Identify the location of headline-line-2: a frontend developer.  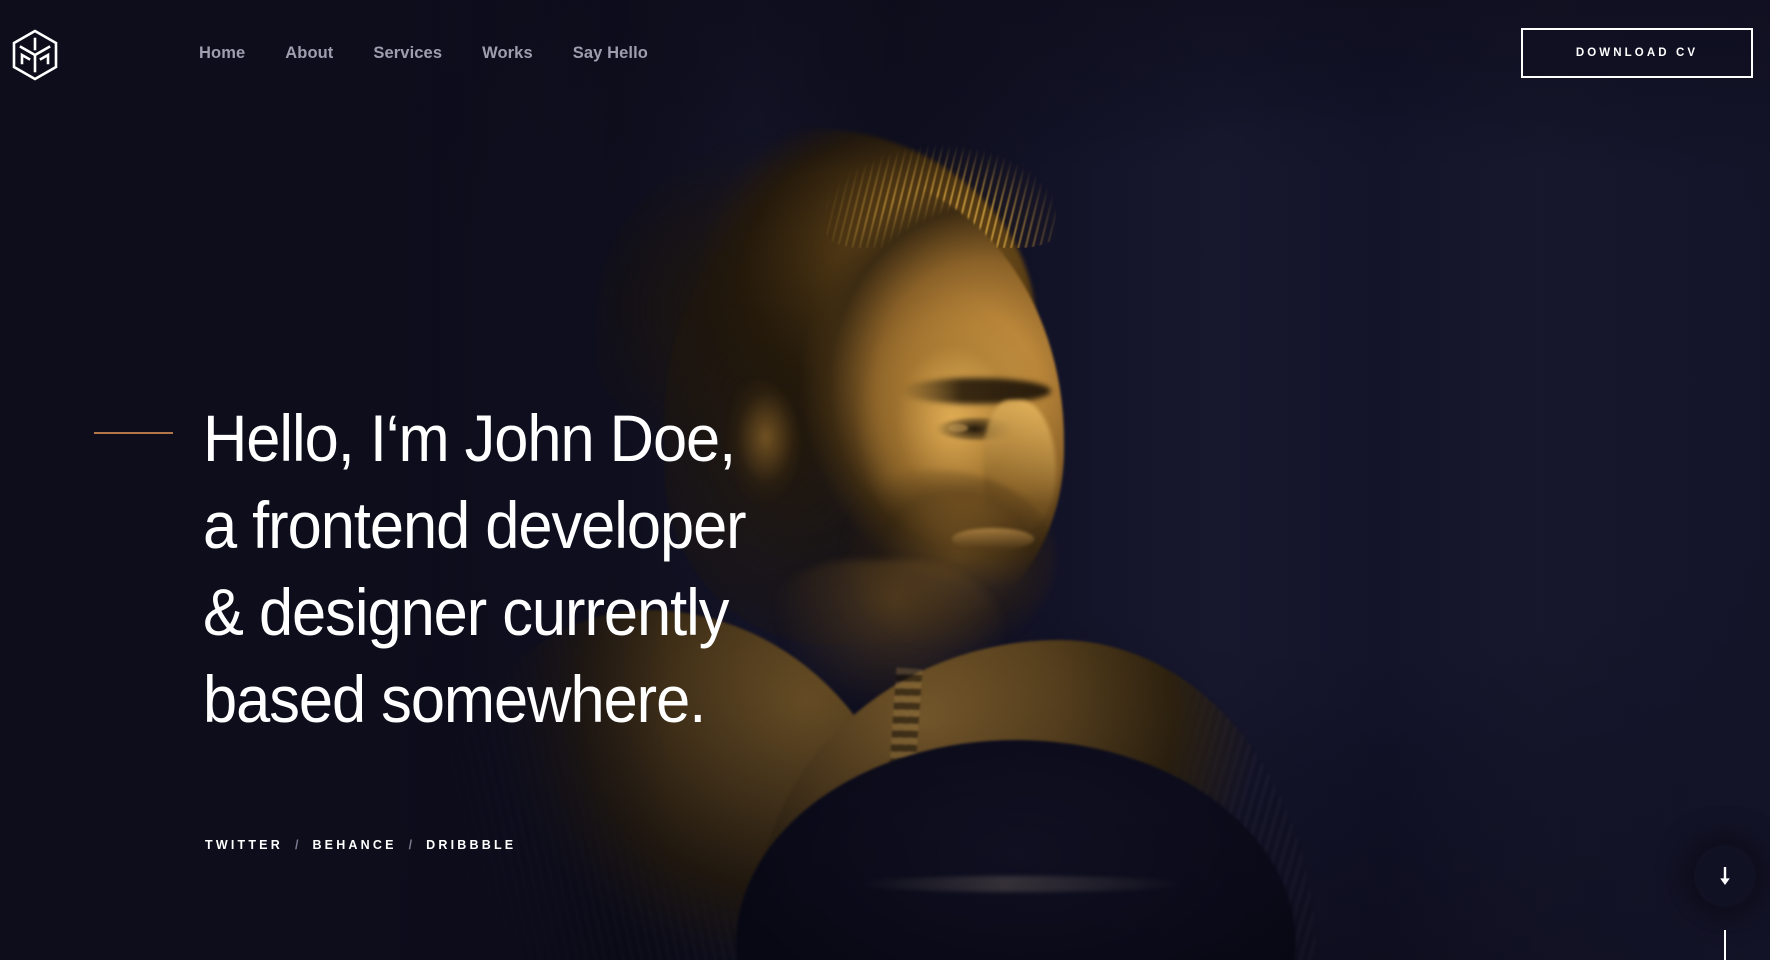
(475, 525).